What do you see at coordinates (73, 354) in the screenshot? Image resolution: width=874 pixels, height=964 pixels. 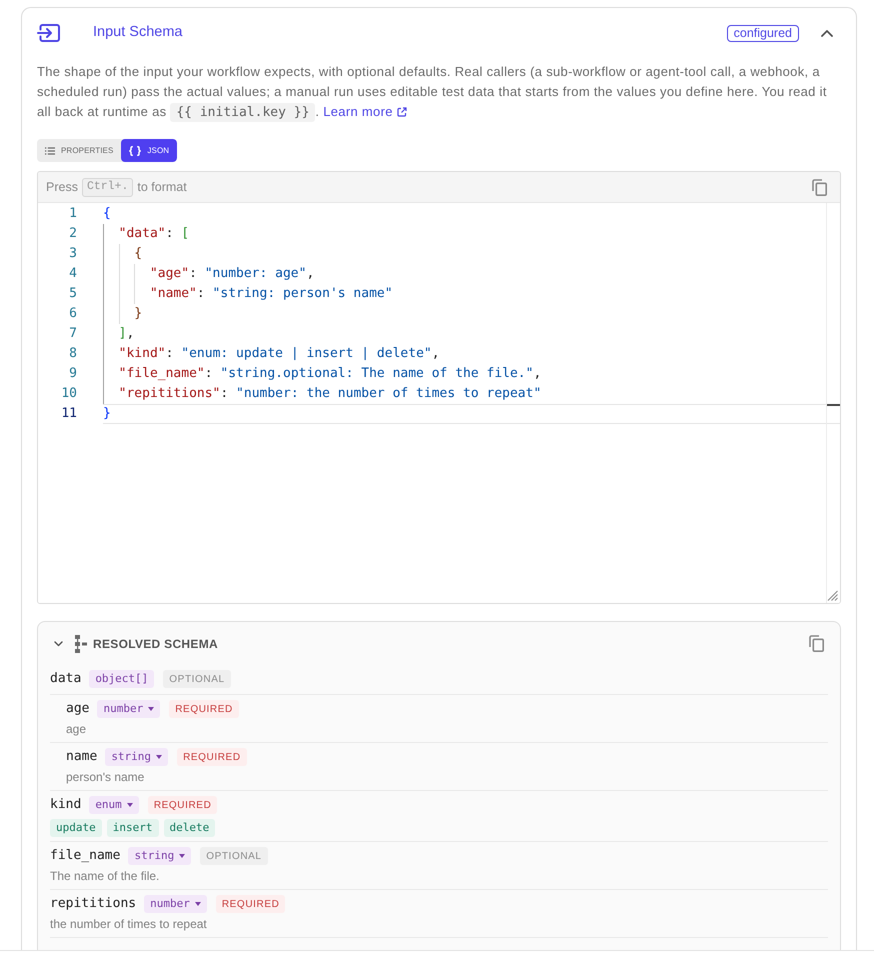 I see `line-number: 8` at bounding box center [73, 354].